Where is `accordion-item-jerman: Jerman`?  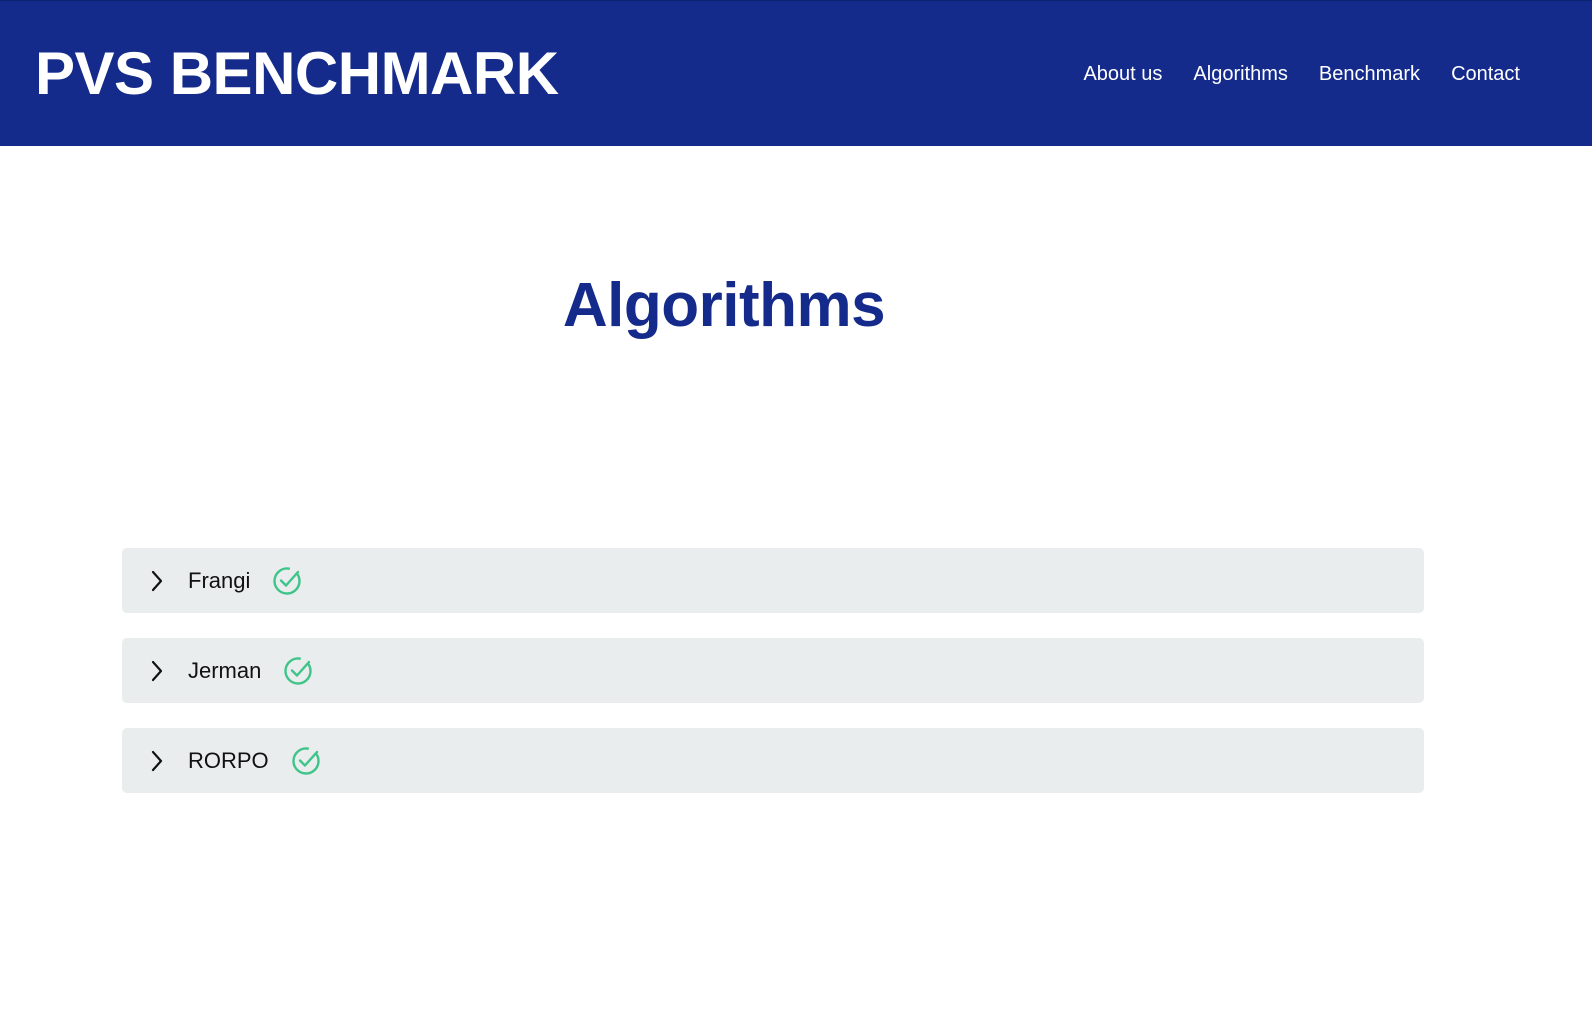 accordion-item-jerman: Jerman is located at coordinates (773, 670).